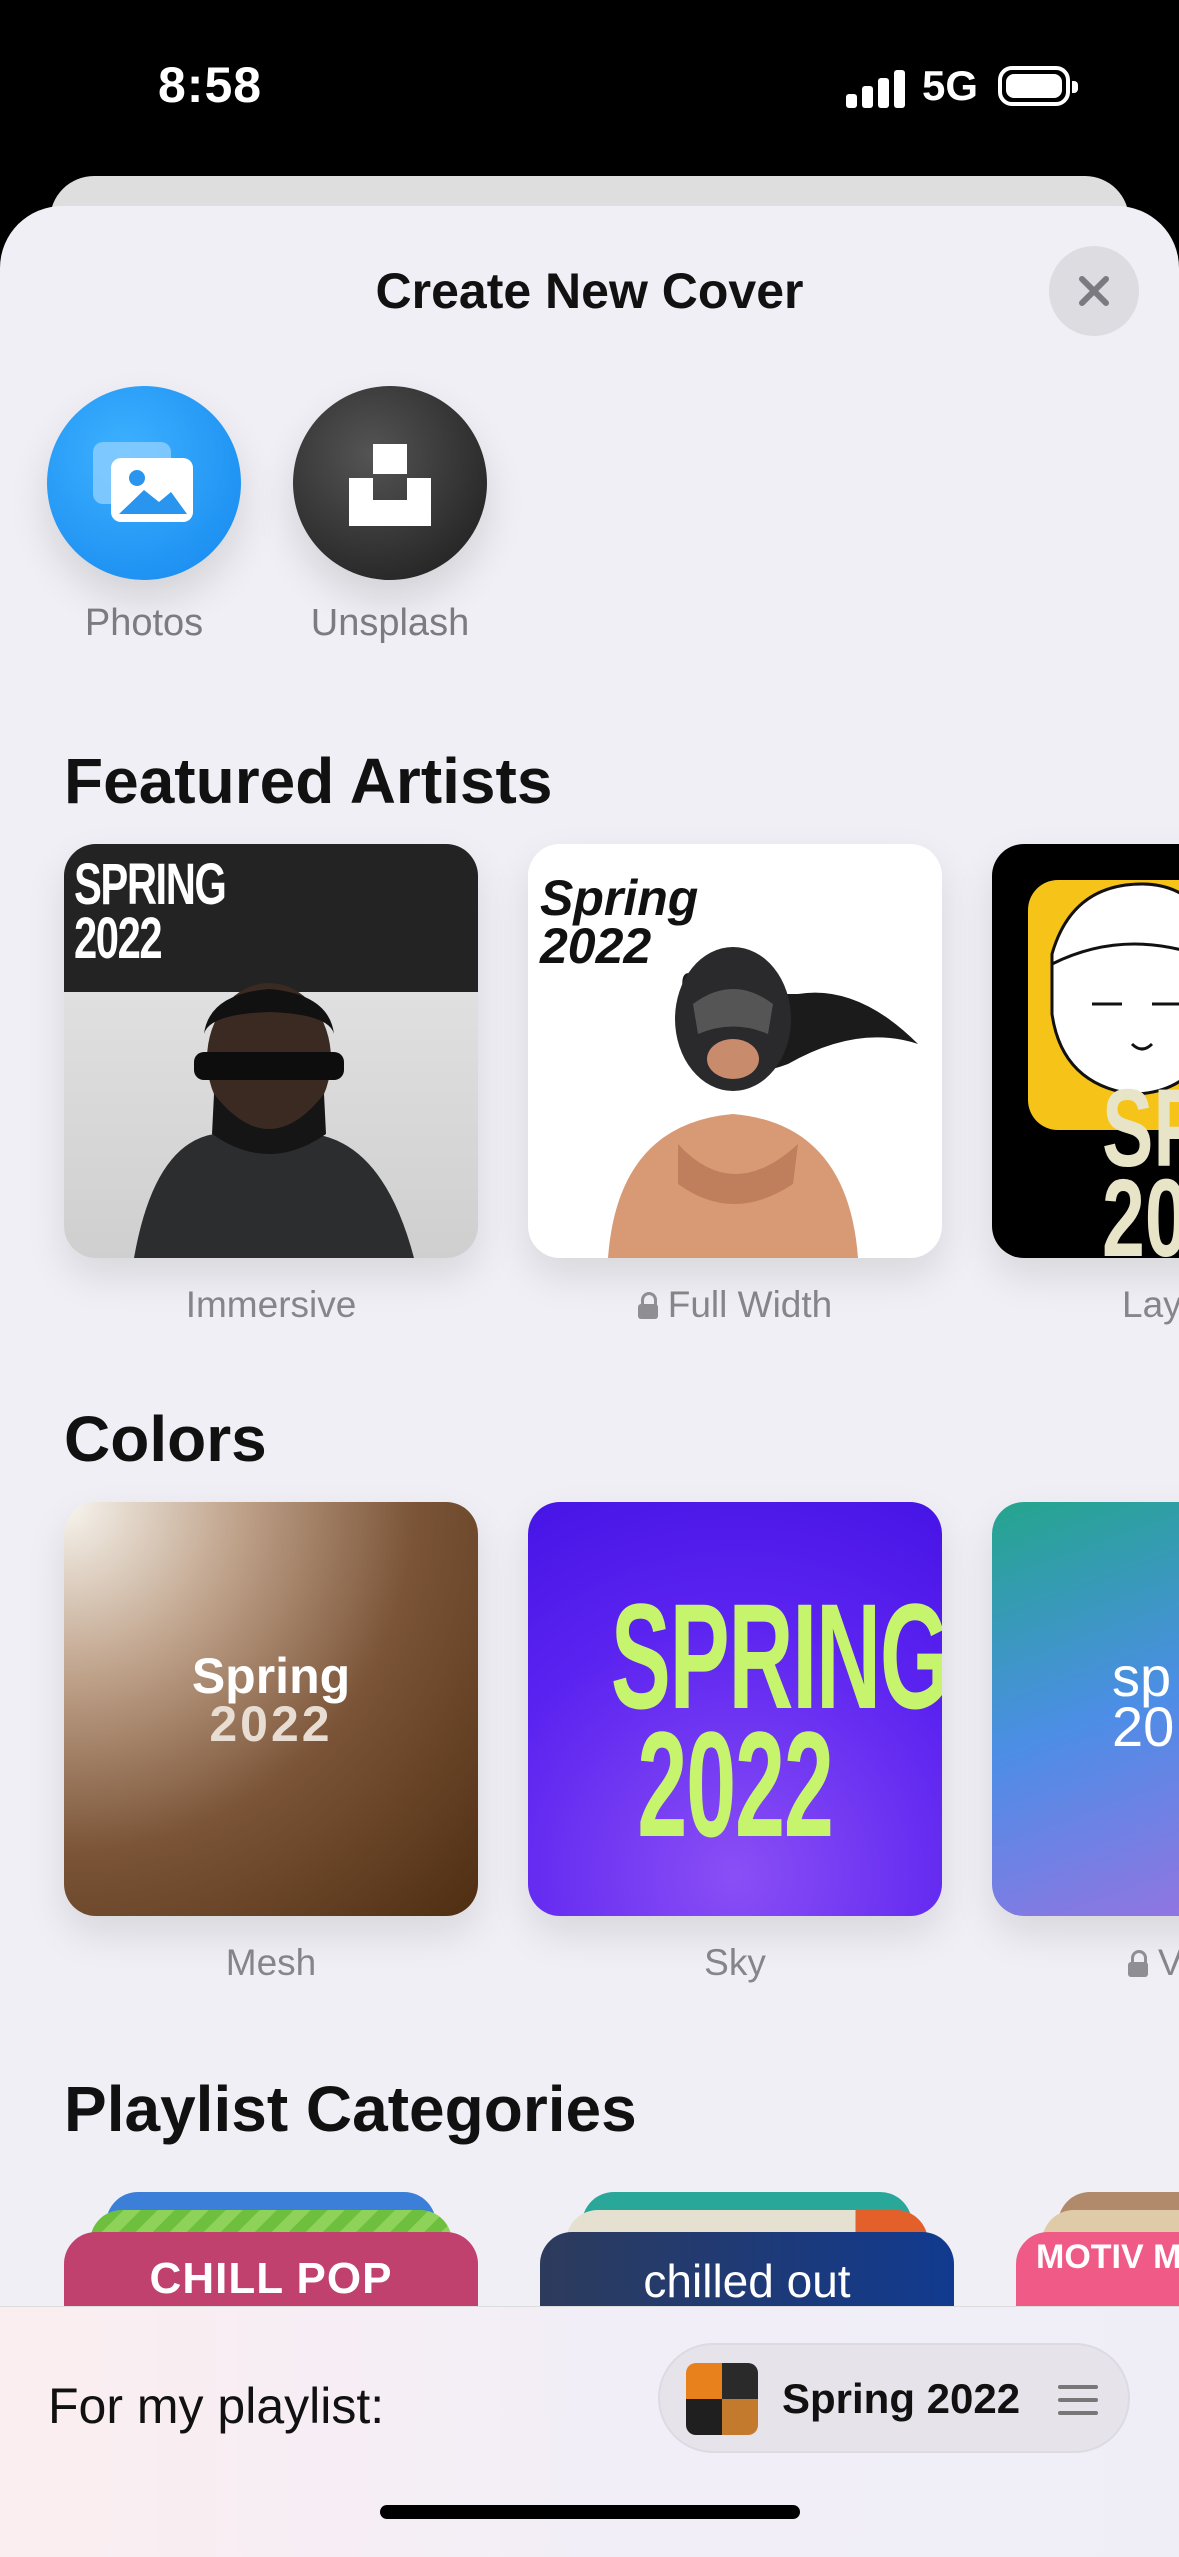  I want to click on featured-card-layered: SPI20 Lay, so click(1085, 1085).